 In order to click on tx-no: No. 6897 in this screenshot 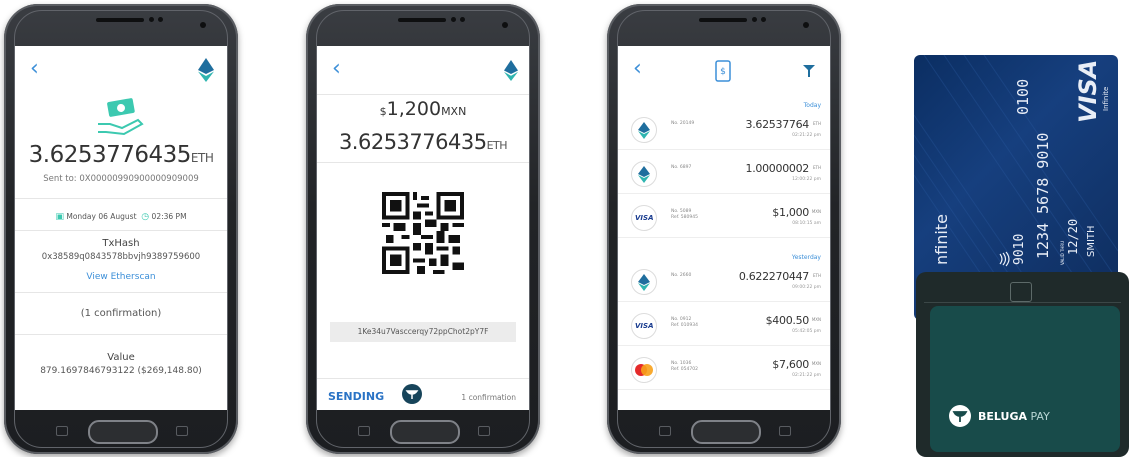, I will do `click(681, 167)`.